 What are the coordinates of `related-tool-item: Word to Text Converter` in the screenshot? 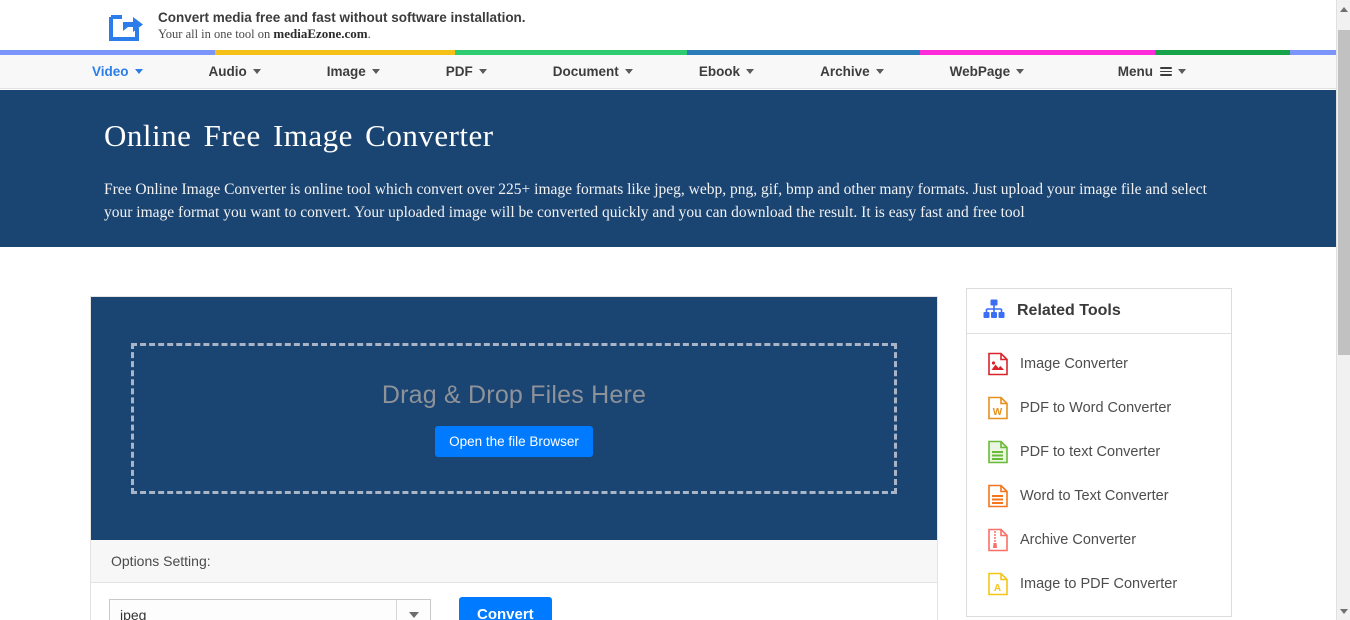 It's located at (1099, 496).